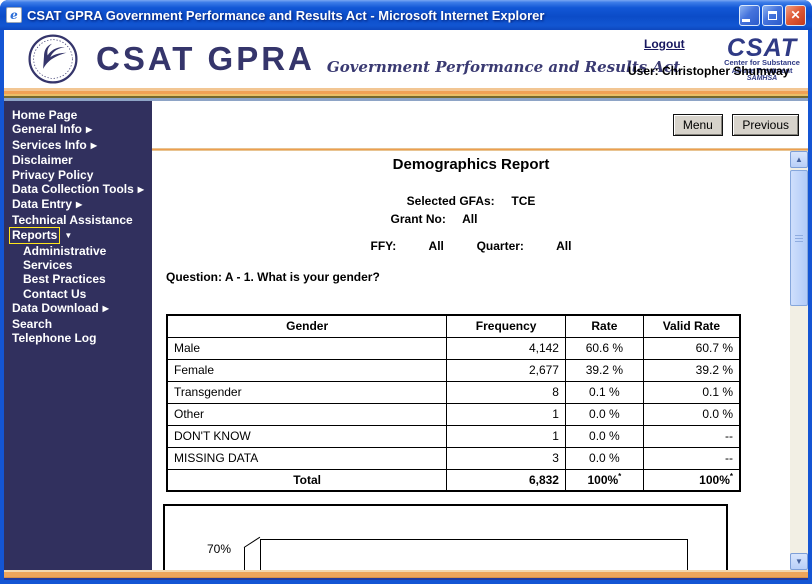 This screenshot has width=812, height=584. What do you see at coordinates (453, 480) in the screenshot?
I see `table-total-row: Total 6,832 100%* 100%*` at bounding box center [453, 480].